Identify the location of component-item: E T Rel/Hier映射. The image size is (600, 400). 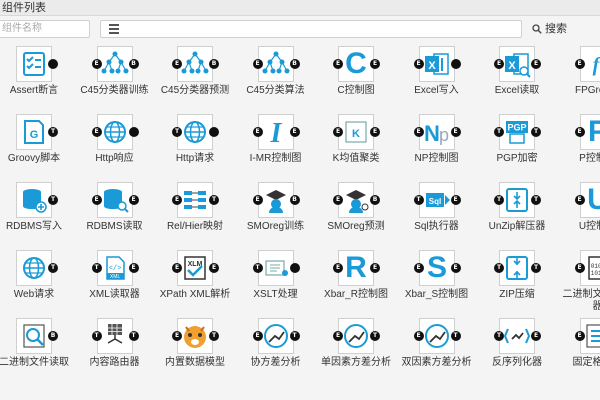
(197, 217).